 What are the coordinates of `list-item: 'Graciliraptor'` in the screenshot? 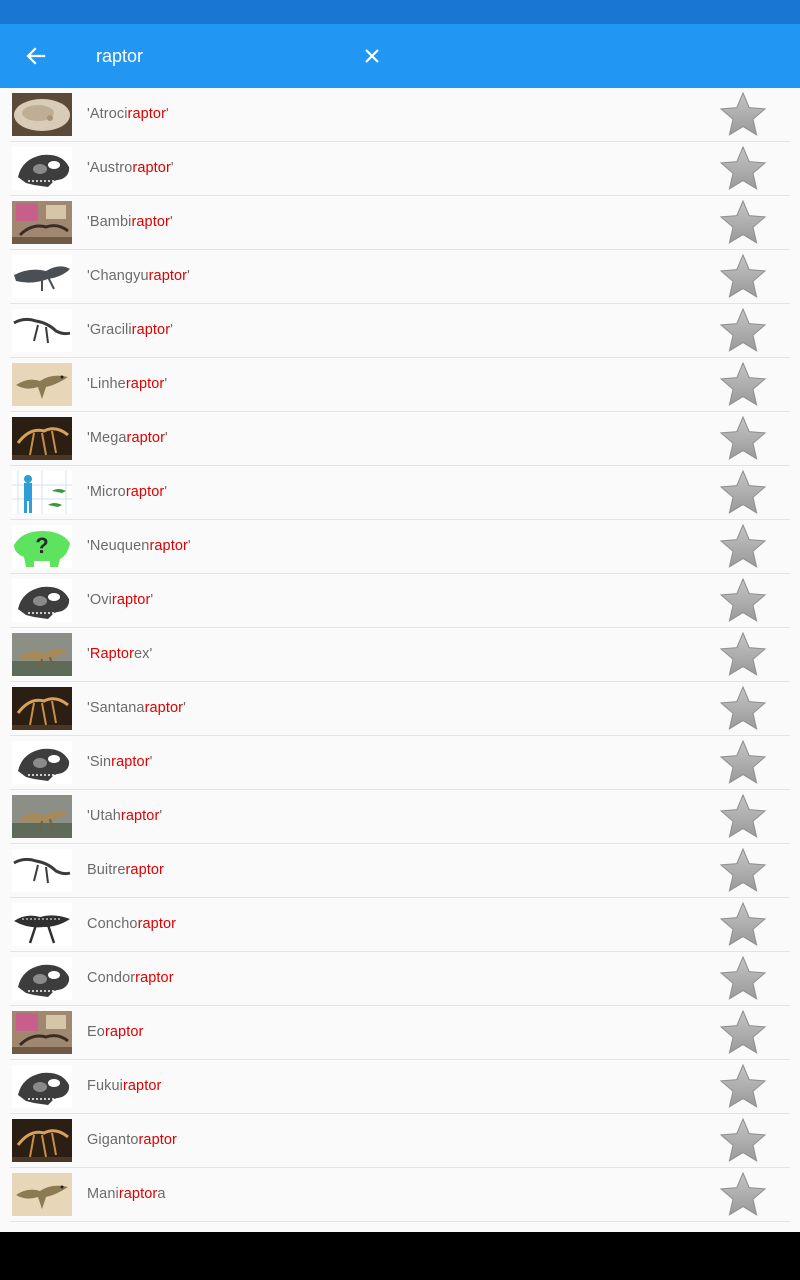 It's located at (400, 331).